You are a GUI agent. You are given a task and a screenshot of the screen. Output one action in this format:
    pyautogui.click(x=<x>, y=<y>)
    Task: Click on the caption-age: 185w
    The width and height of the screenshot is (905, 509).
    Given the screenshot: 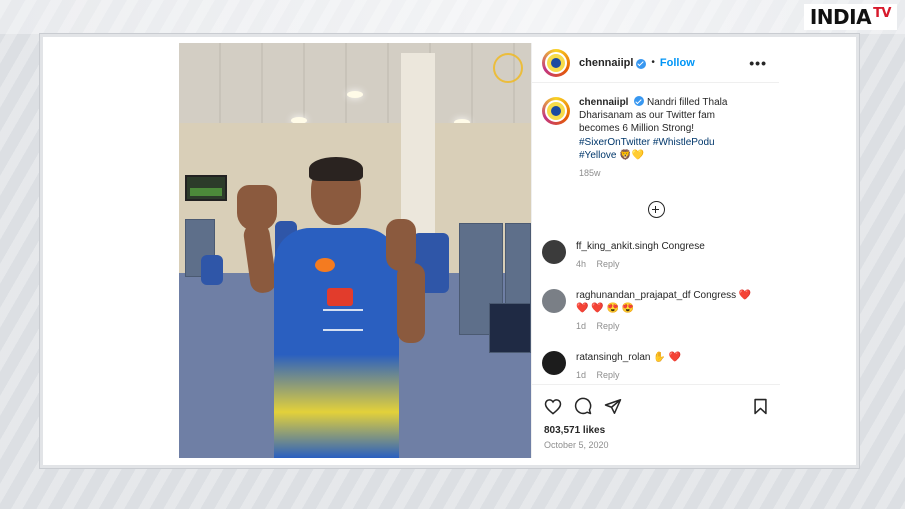 What is the action you would take?
    pyautogui.click(x=590, y=173)
    